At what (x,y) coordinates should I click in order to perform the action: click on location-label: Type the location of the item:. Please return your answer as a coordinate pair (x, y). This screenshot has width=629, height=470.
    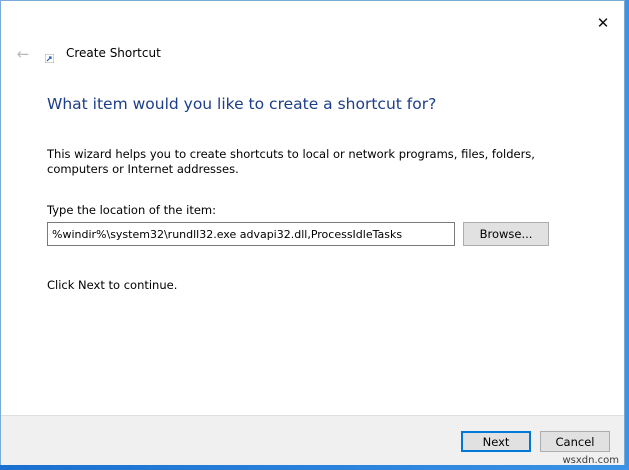
    Looking at the image, I should click on (132, 210).